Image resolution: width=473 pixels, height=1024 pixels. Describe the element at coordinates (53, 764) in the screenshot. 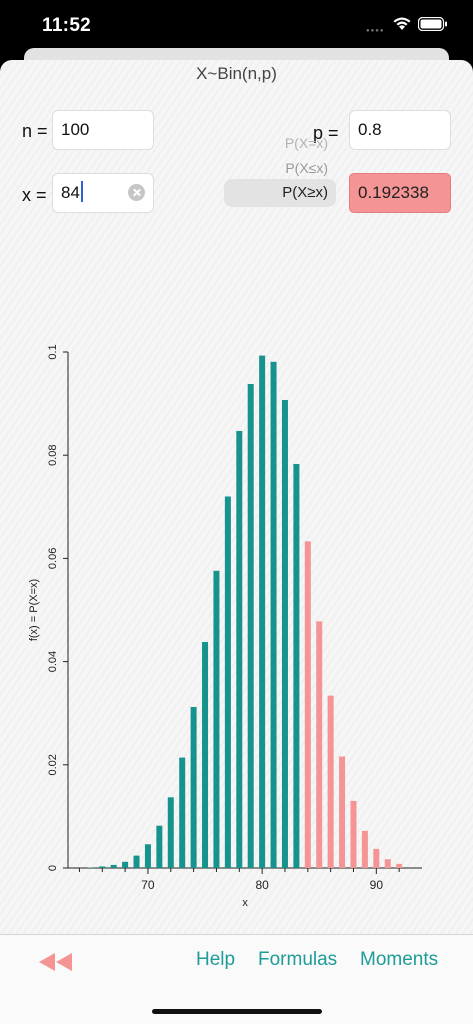

I see `y-tick-label: 0.02` at that location.